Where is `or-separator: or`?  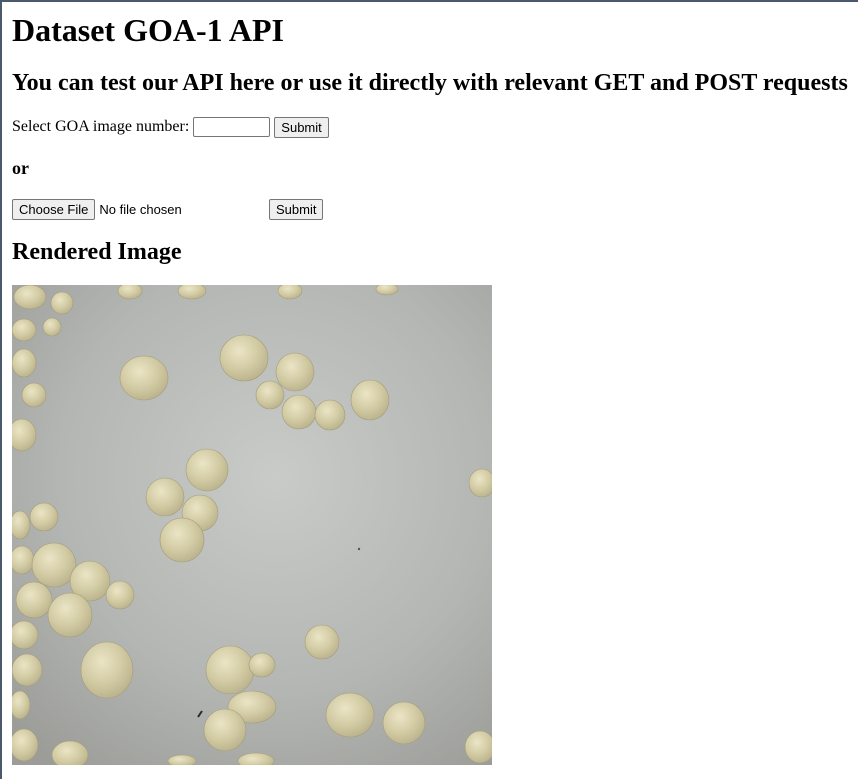 or-separator: or is located at coordinates (20, 168).